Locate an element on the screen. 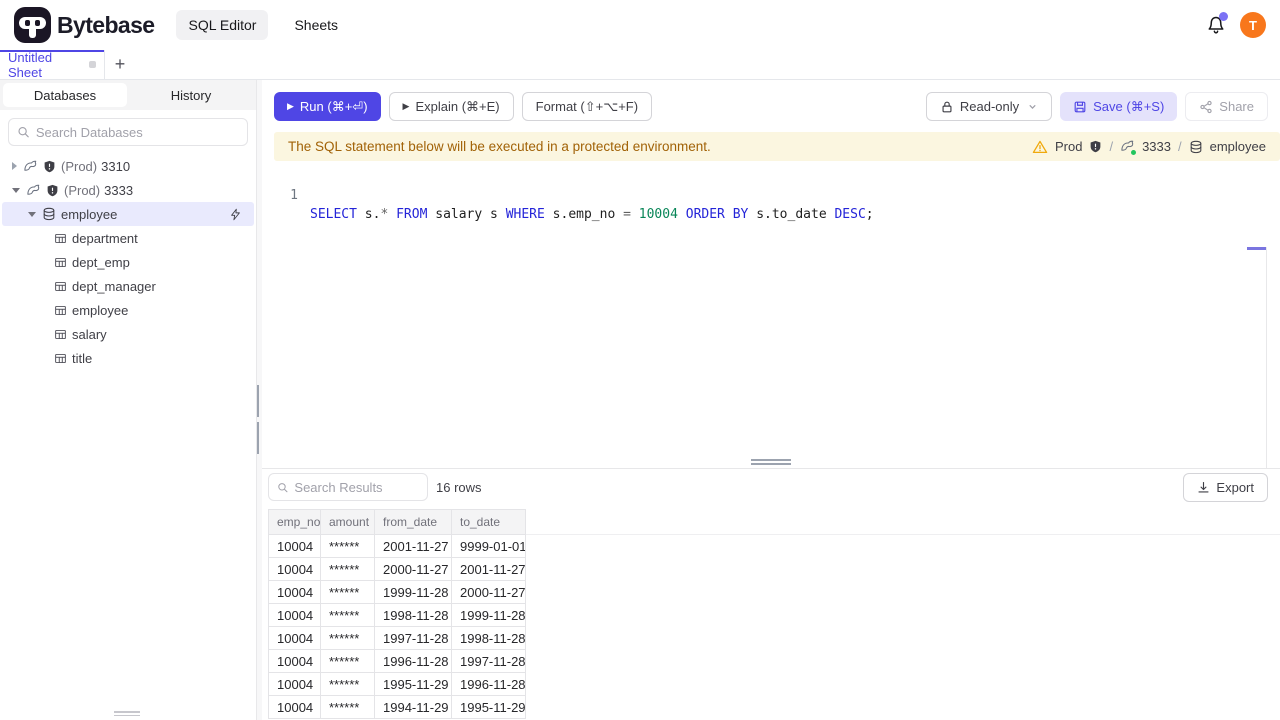  new-sheet-button: + is located at coordinates (120, 64).